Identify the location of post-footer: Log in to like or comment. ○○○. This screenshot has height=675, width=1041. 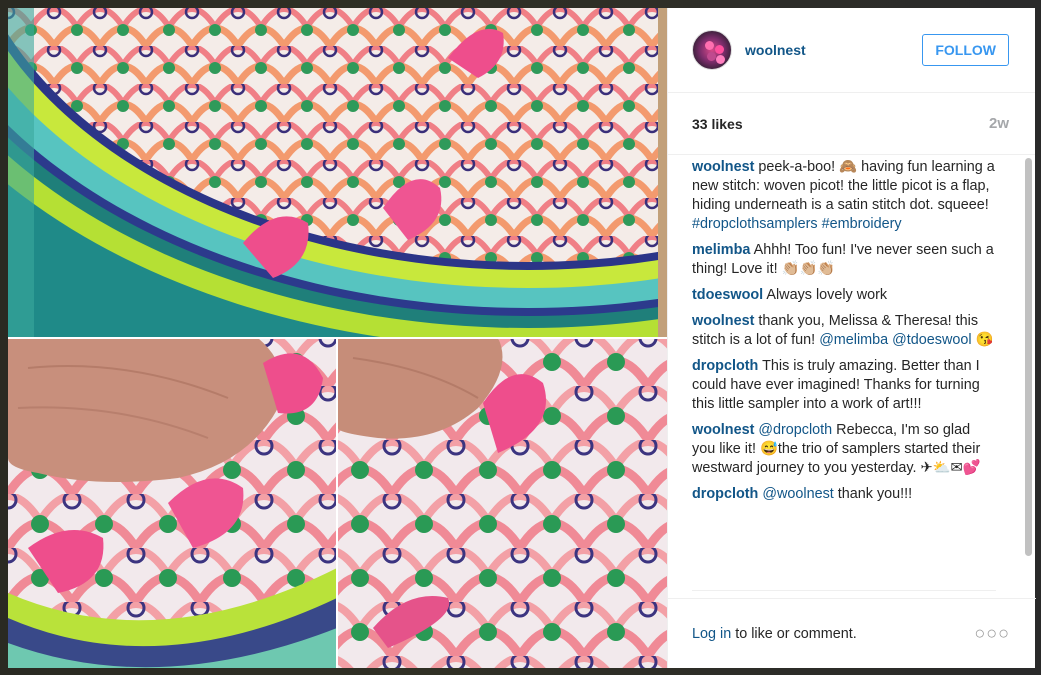
(852, 633).